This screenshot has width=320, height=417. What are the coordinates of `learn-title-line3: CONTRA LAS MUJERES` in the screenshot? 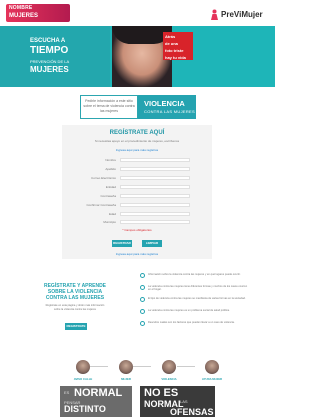 It's located at (75, 298).